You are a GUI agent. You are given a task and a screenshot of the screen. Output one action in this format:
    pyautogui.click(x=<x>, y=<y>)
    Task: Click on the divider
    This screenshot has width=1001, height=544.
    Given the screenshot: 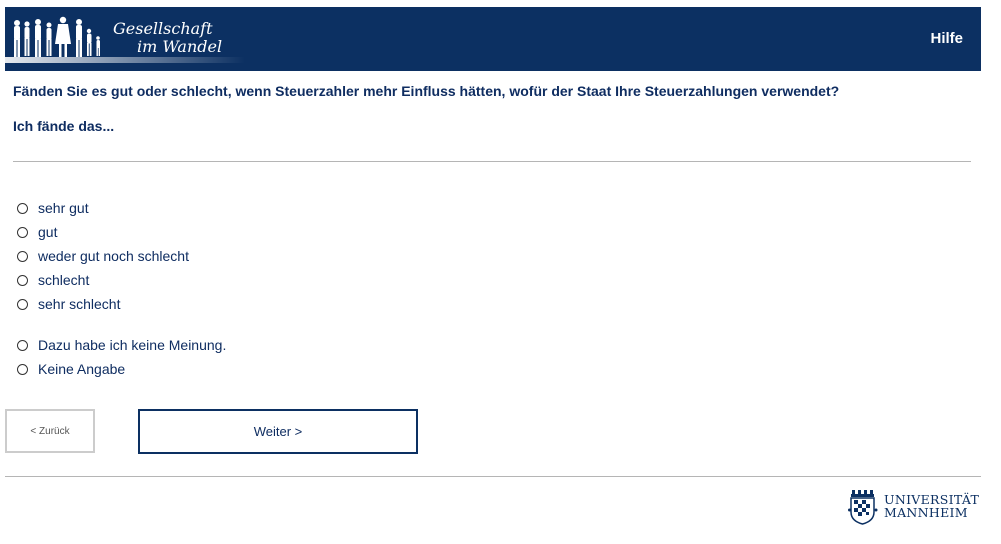 What is the action you would take?
    pyautogui.click(x=492, y=161)
    